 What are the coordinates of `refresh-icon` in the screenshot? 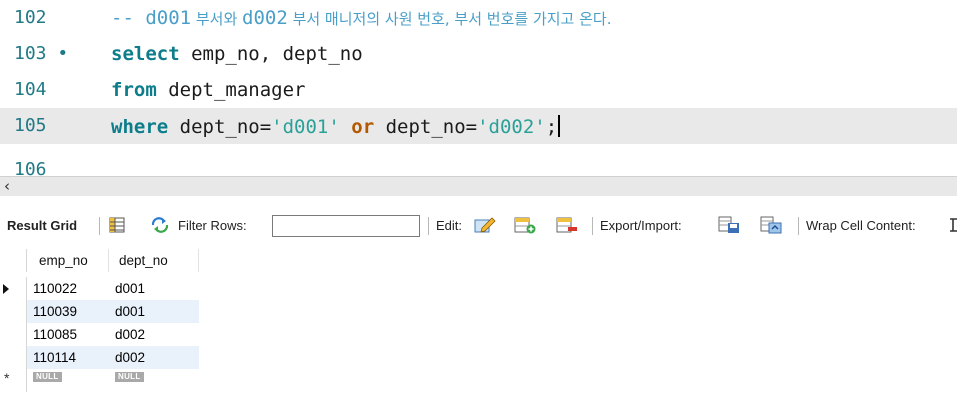 It's located at (160, 226).